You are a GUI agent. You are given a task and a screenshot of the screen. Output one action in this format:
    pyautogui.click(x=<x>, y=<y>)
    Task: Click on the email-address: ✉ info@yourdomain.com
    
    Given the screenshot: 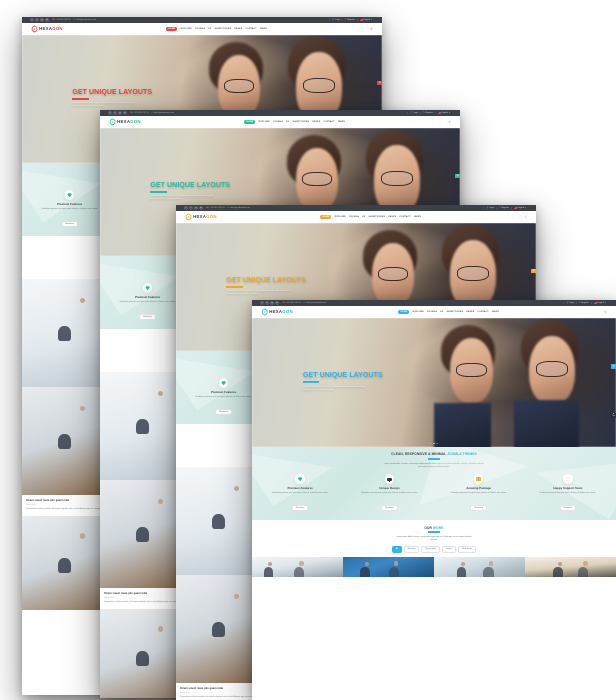 What is the action you would take?
    pyautogui.click(x=238, y=208)
    